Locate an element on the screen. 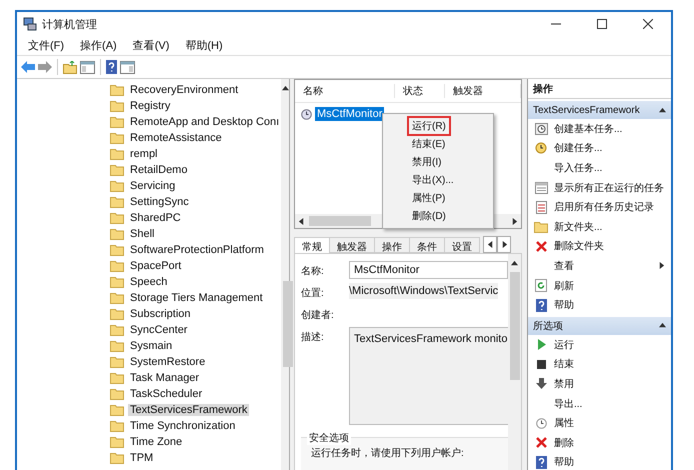 This screenshot has height=470, width=694. name-field: MsCtfMonitor is located at coordinates (428, 270).